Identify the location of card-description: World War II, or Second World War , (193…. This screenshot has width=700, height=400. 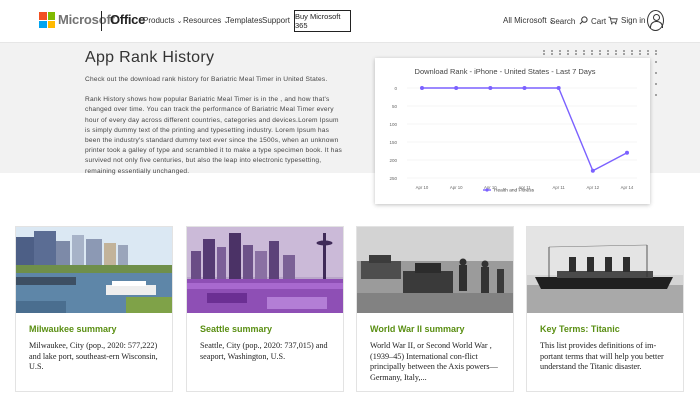
(434, 361).